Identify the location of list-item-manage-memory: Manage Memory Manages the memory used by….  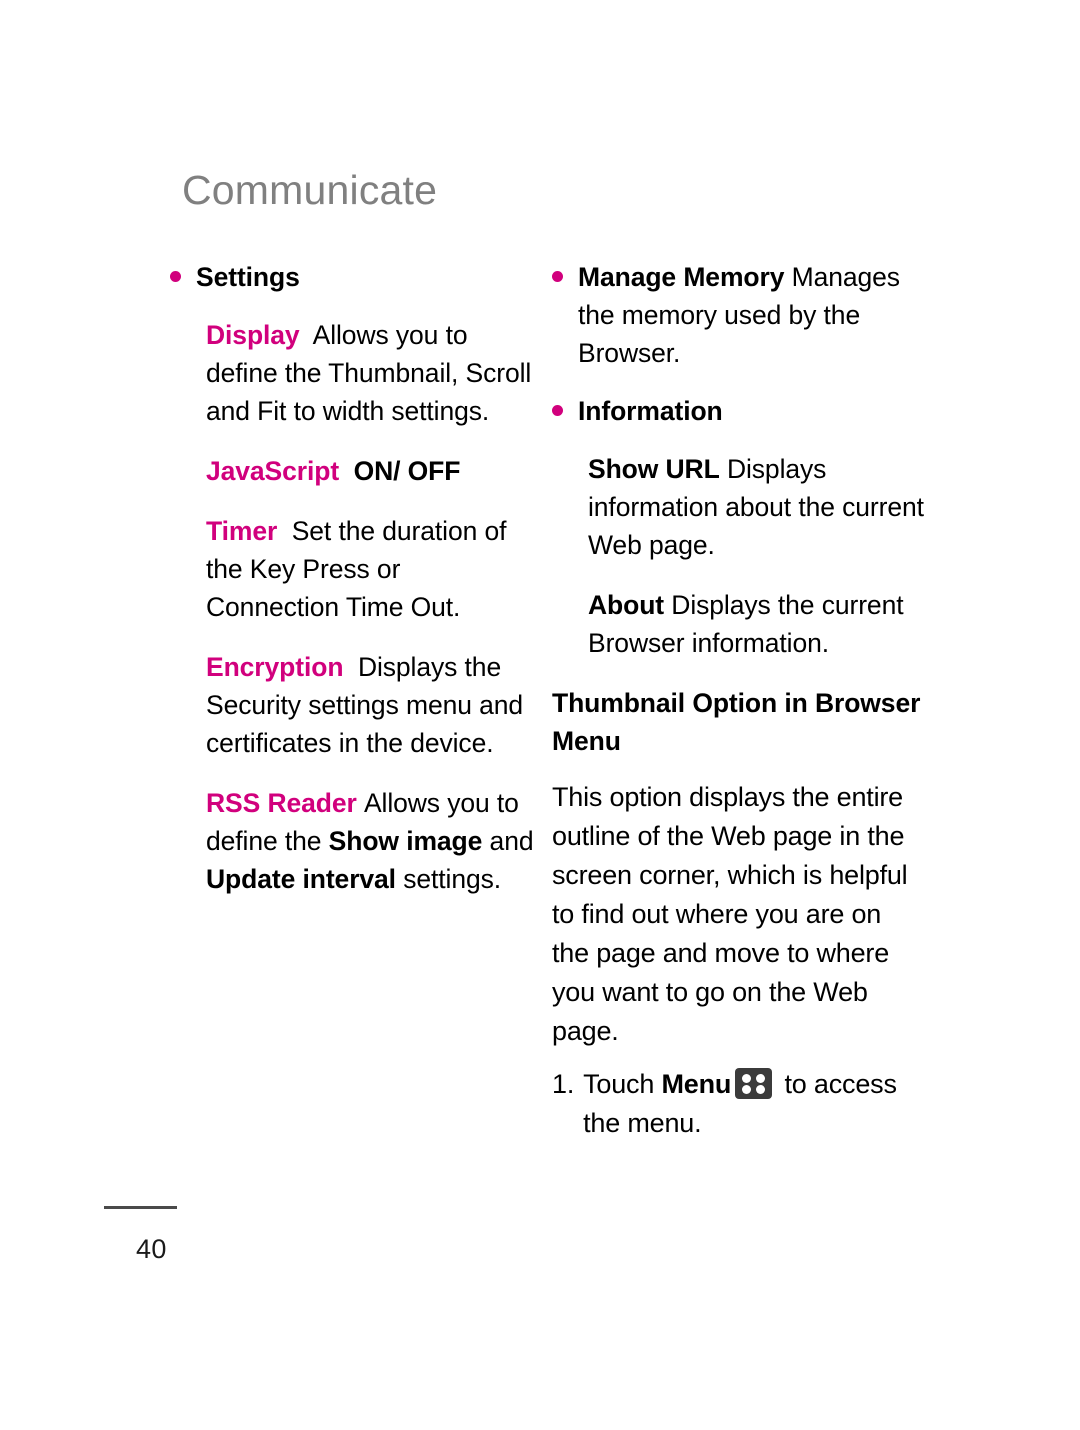
(738, 315).